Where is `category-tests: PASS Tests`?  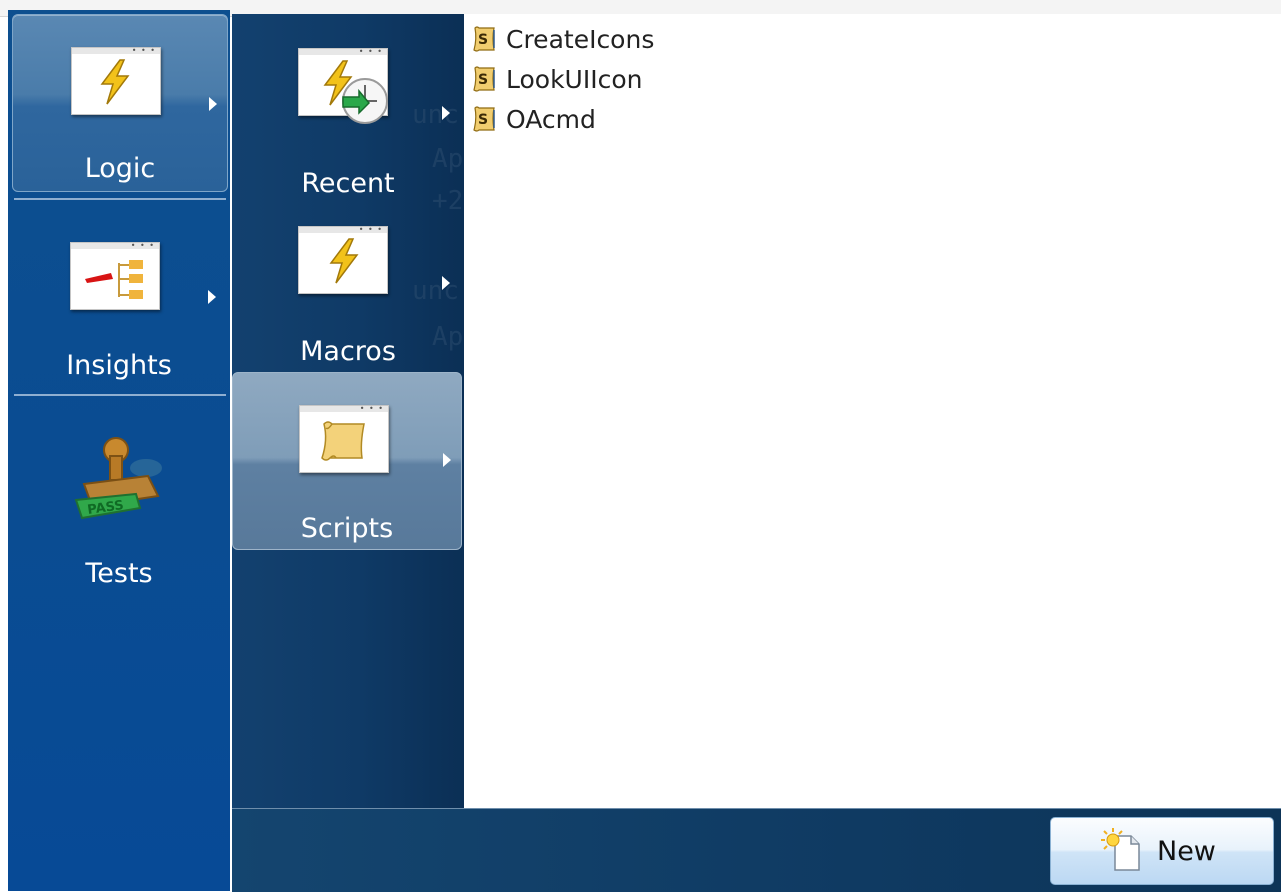 category-tests: PASS Tests is located at coordinates (119, 496).